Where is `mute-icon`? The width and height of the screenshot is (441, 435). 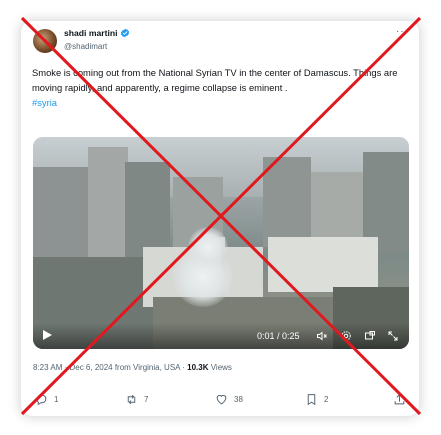 mute-icon is located at coordinates (322, 336).